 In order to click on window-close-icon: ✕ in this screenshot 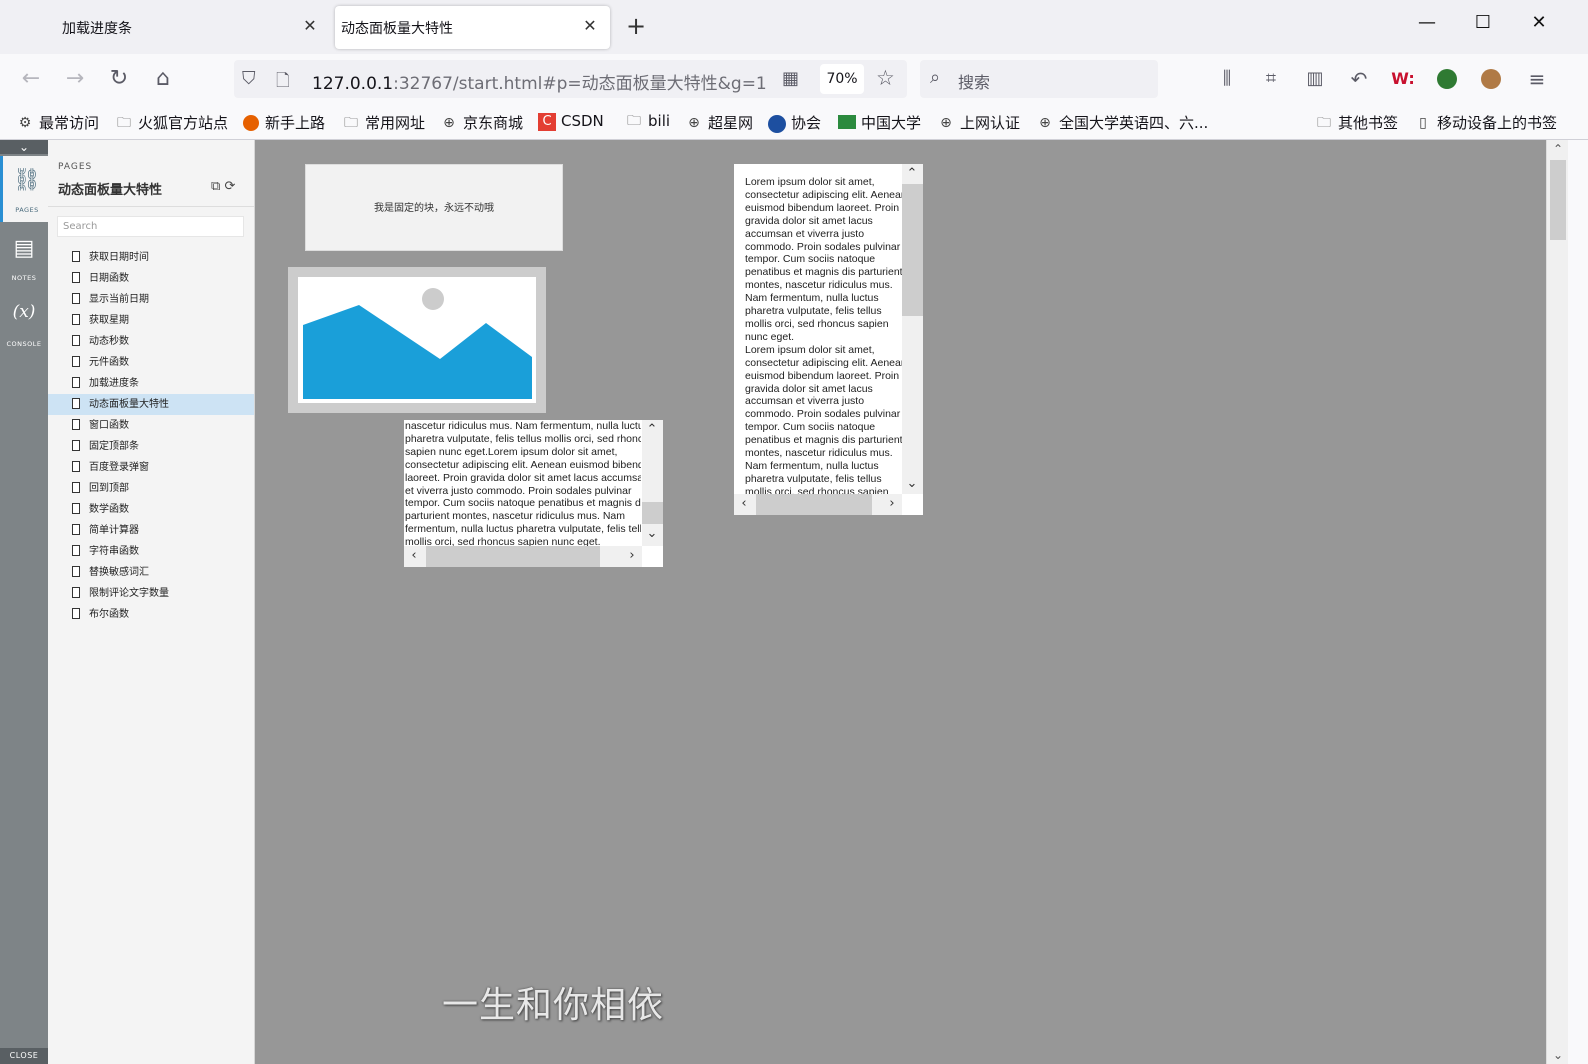, I will do `click(1539, 22)`.